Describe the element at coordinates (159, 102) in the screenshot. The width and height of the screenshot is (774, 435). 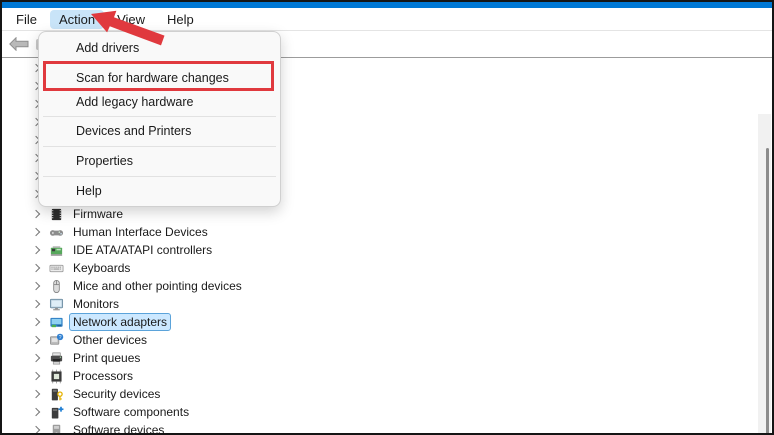
I see `menu-item-add-legacy-hardware: Add legacy hardware` at that location.